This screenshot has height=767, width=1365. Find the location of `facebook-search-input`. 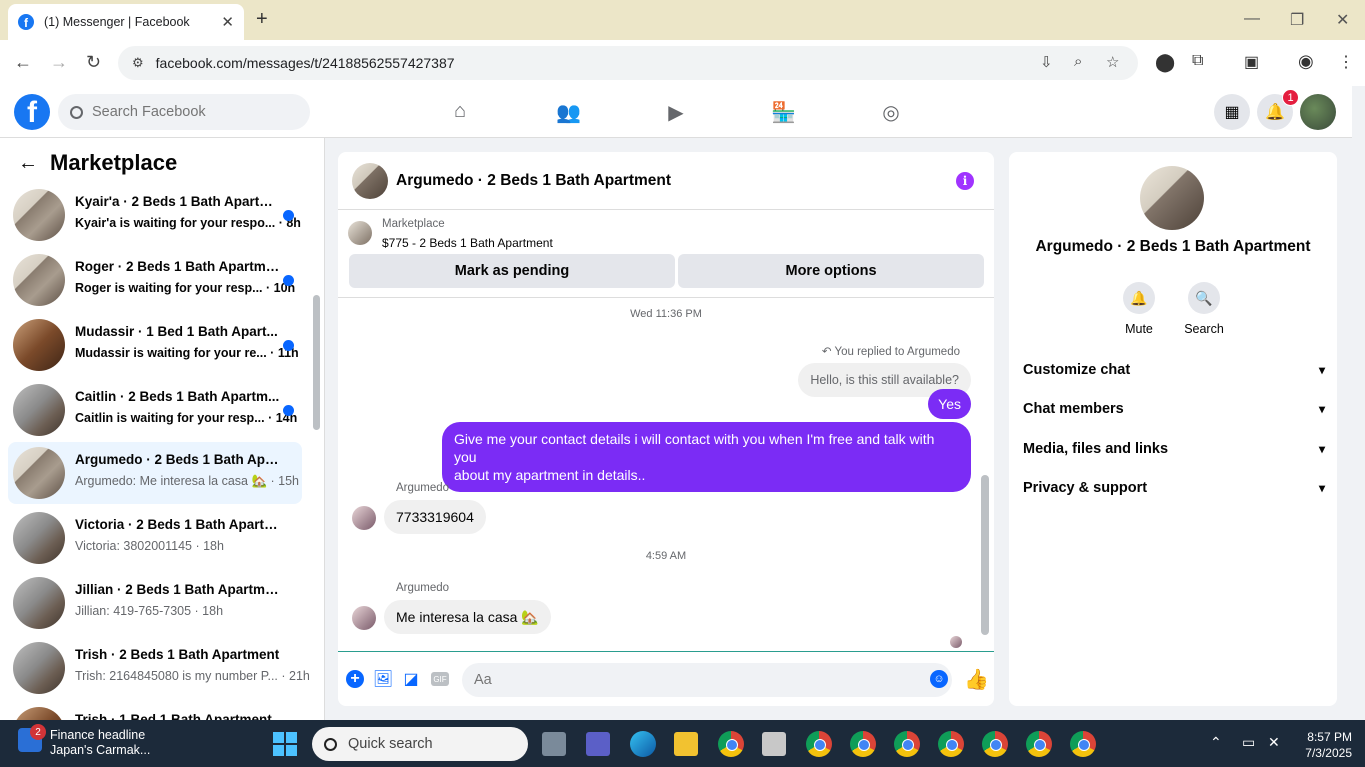

facebook-search-input is located at coordinates (192, 112).